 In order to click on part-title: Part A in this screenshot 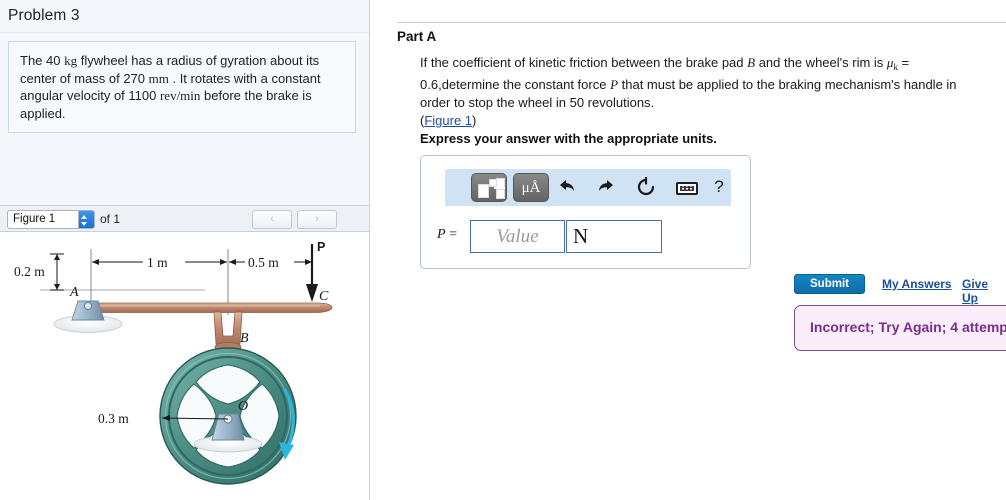, I will do `click(417, 36)`.